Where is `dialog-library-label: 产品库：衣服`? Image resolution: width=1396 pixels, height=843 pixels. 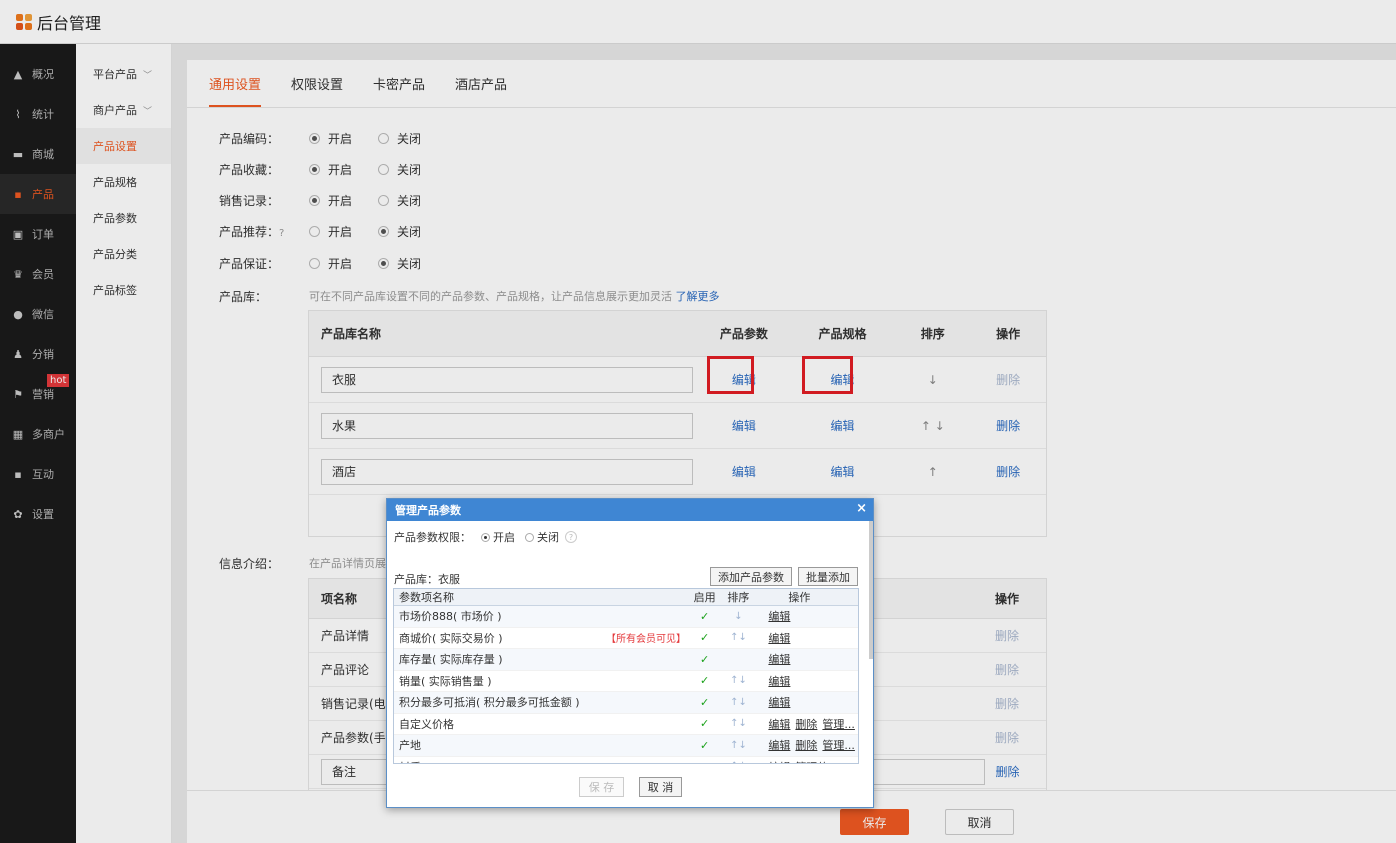
dialog-library-label: 产品库：衣服 is located at coordinates (427, 579).